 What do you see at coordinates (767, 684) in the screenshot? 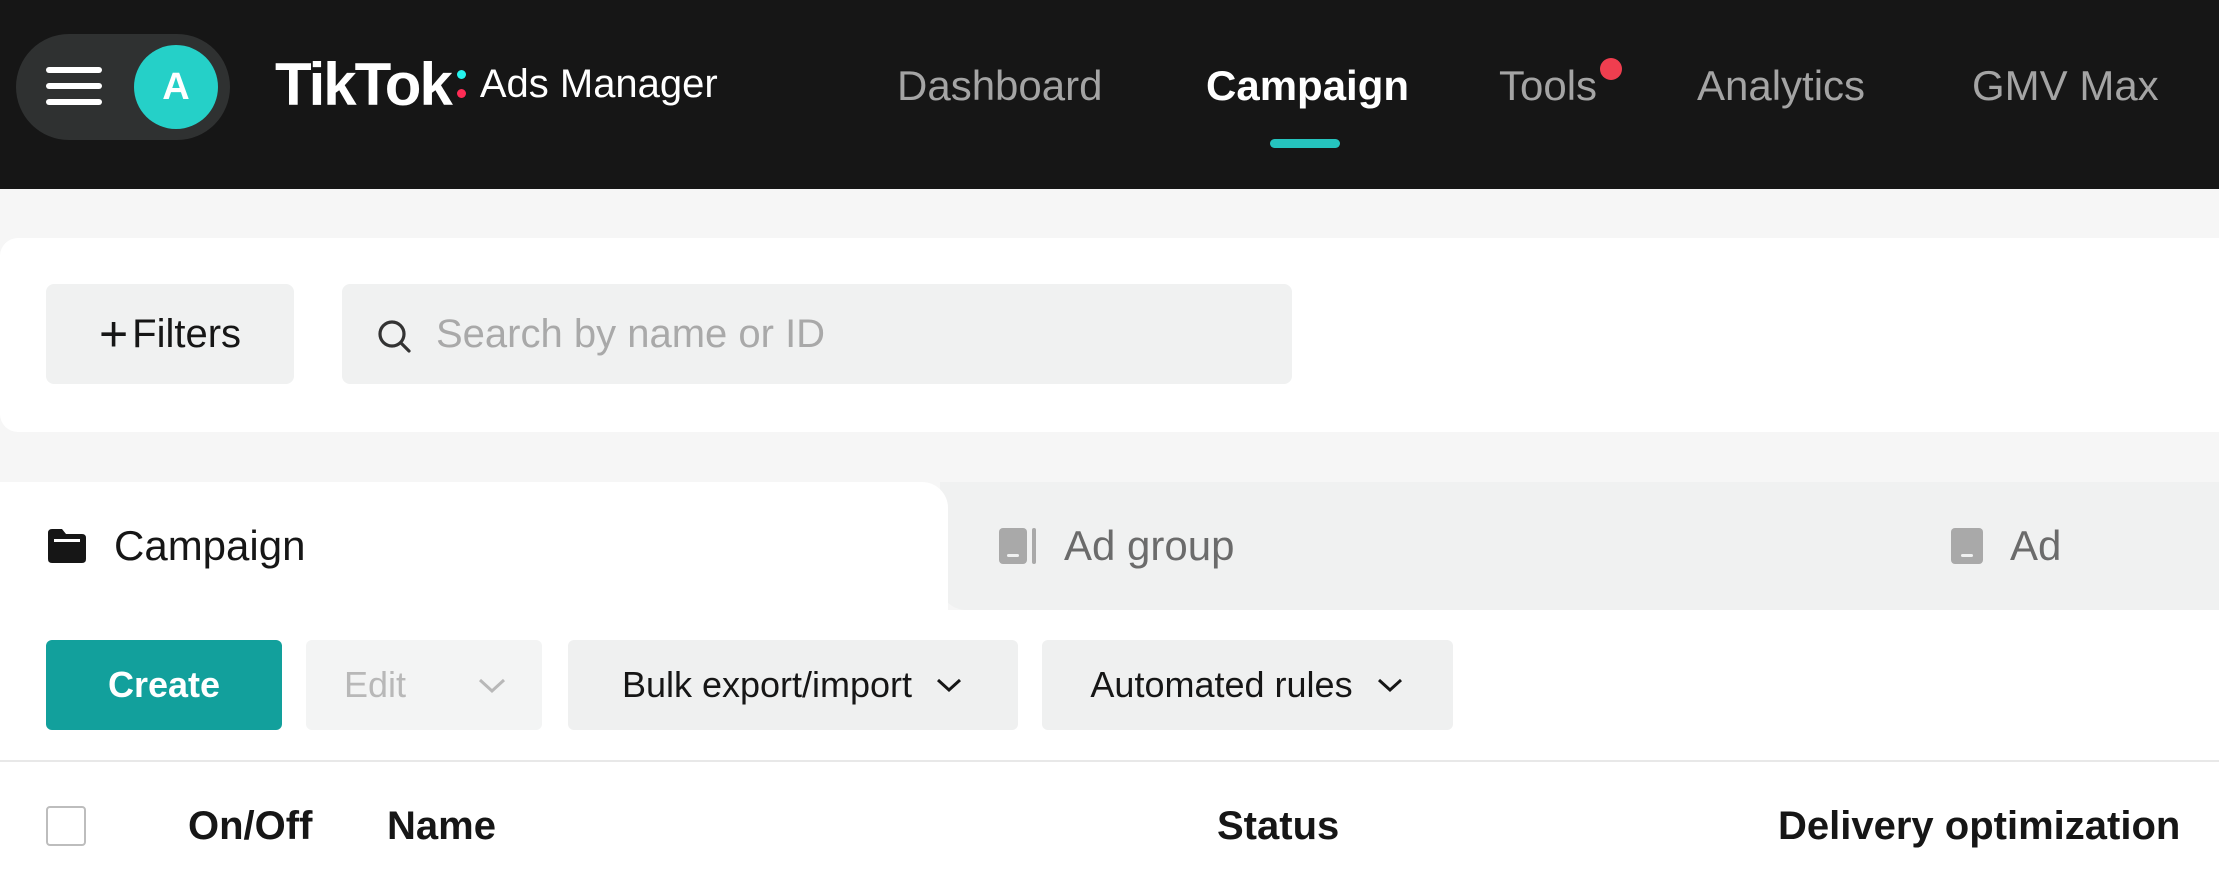
I see `bulk-export-import-label: Bulk export/import` at bounding box center [767, 684].